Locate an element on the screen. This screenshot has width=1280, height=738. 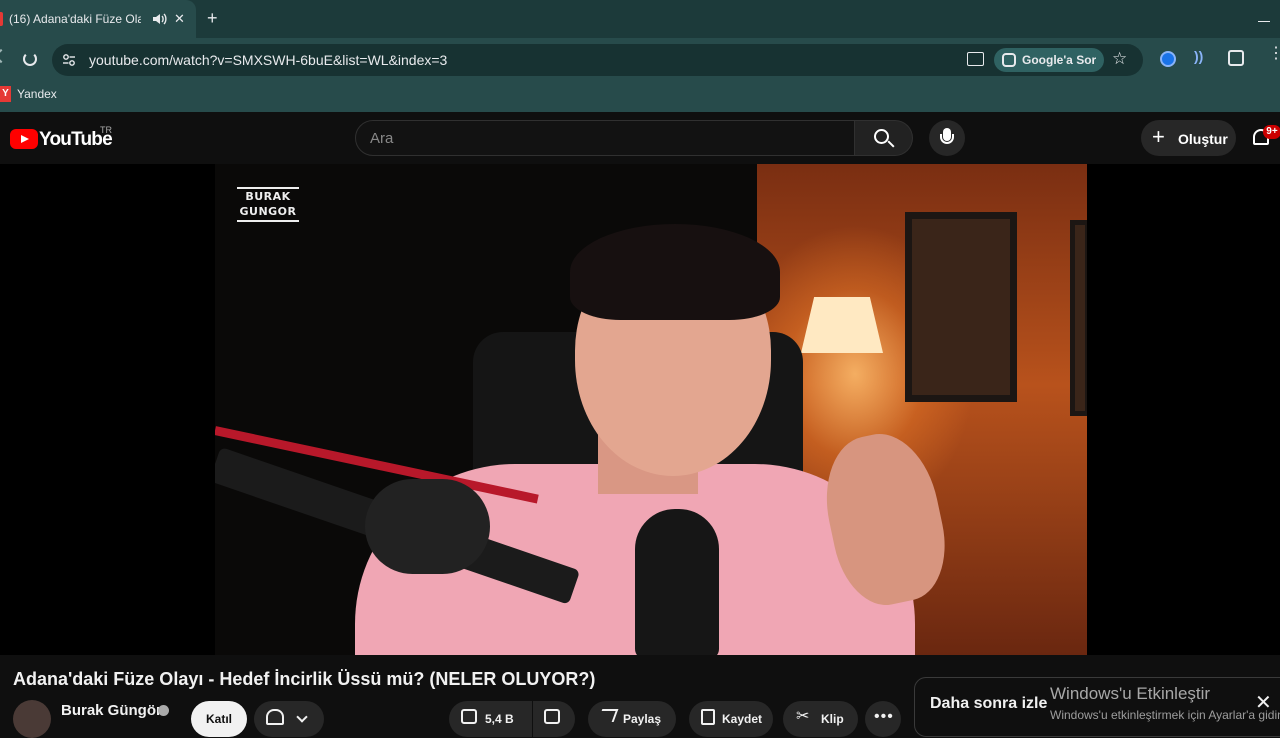
save-button: Kaydet is located at coordinates (731, 719).